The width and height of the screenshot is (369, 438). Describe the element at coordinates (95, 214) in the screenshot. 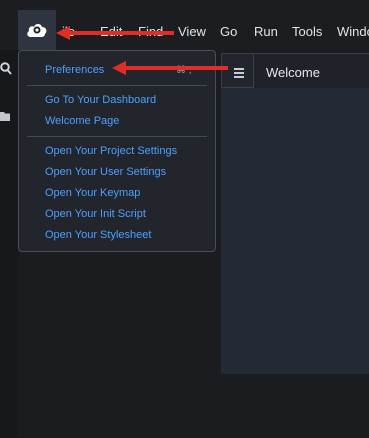

I see `menu-item-init-script: Open Your Init Script` at that location.